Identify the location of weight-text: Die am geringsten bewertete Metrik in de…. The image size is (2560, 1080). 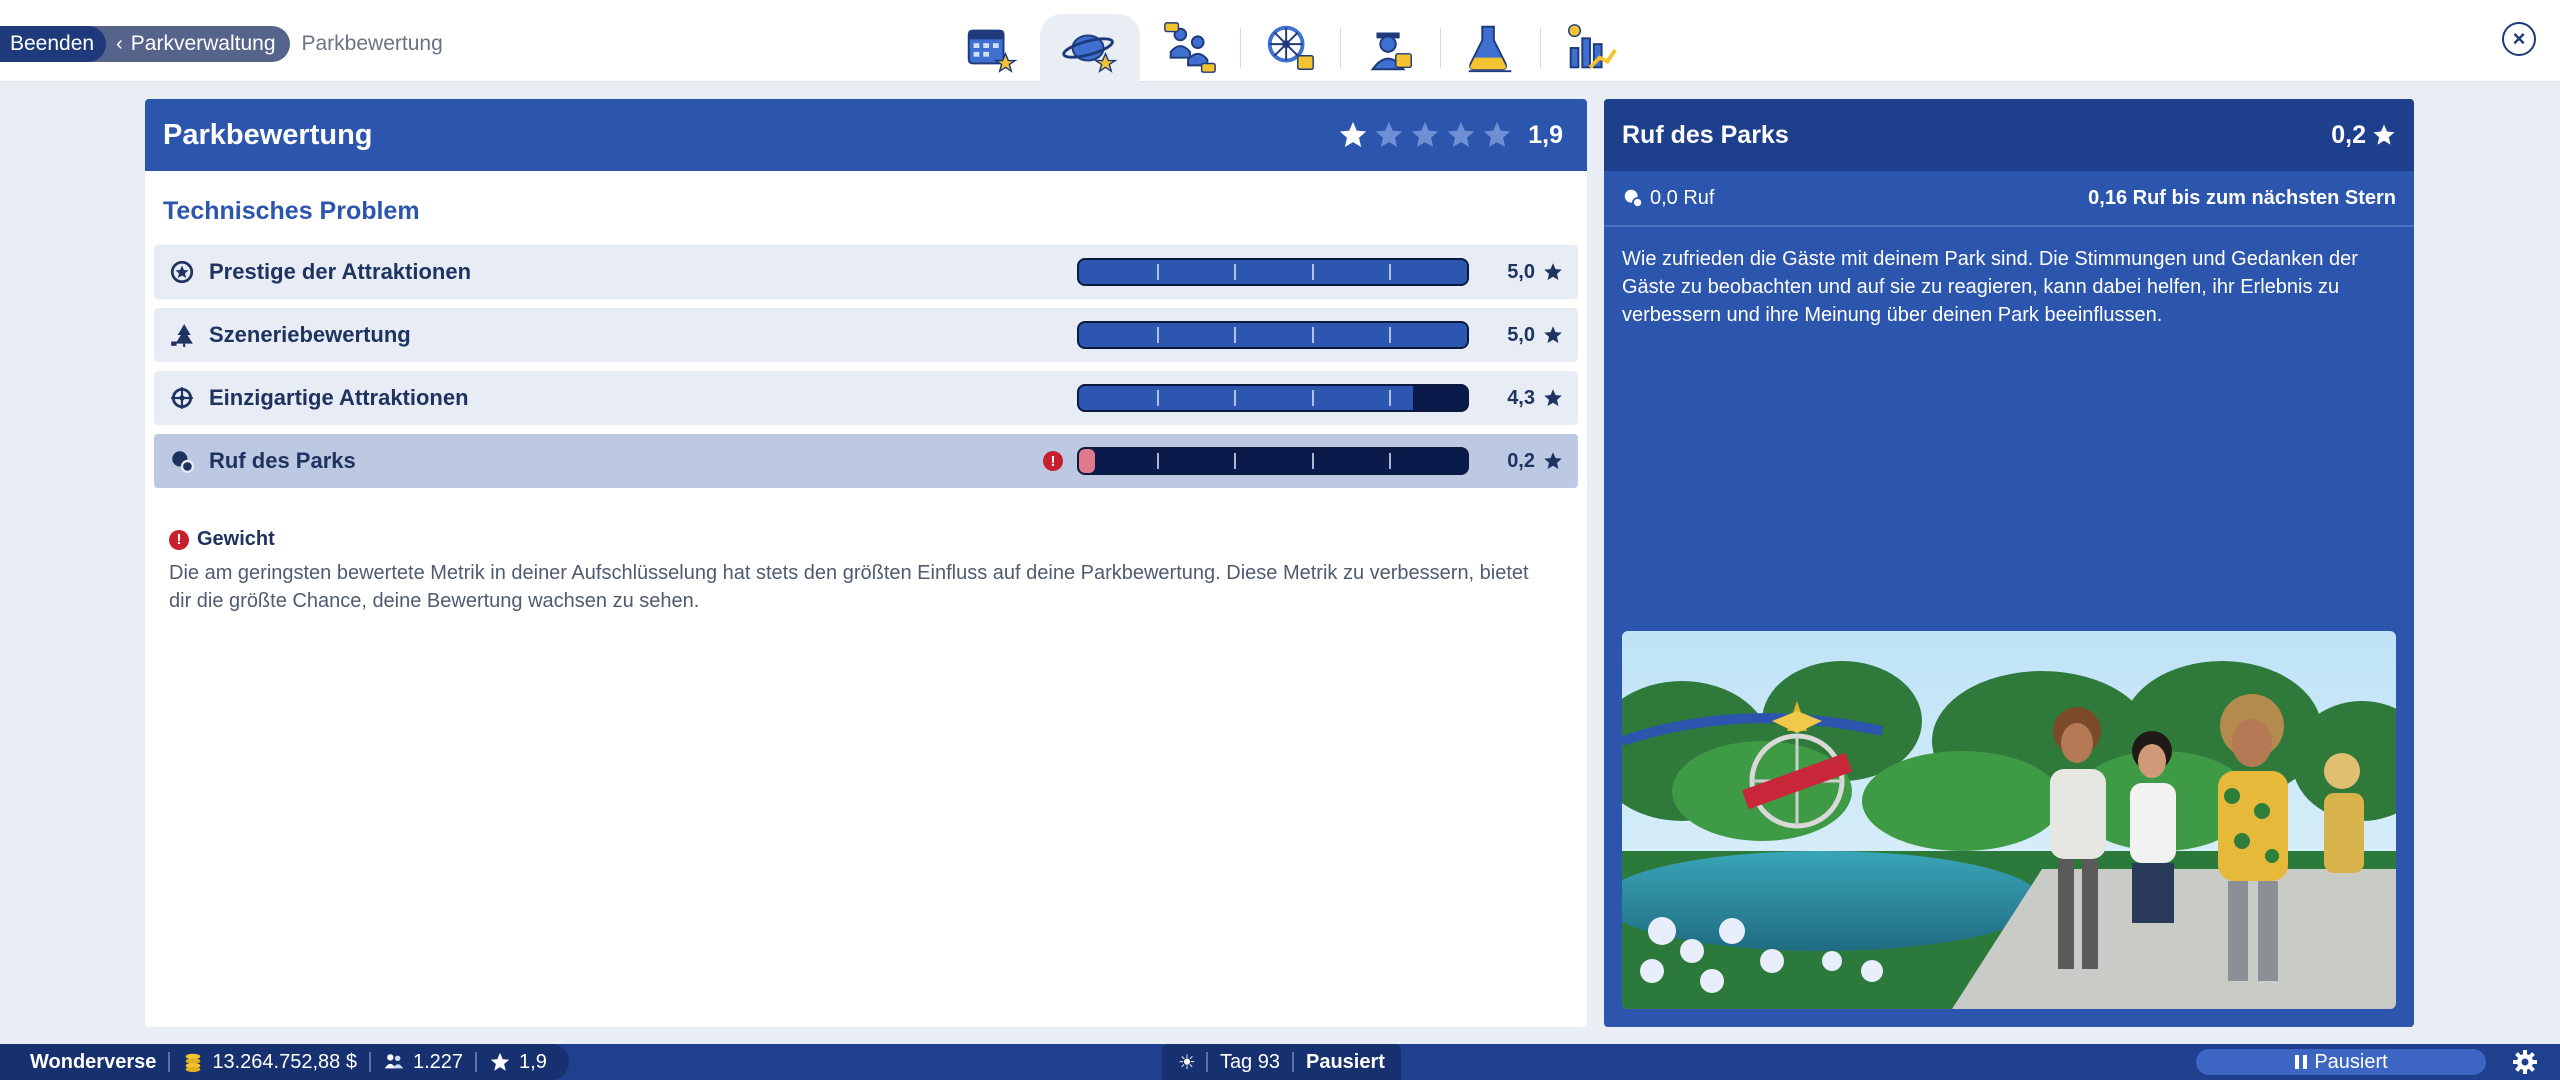
(849, 587).